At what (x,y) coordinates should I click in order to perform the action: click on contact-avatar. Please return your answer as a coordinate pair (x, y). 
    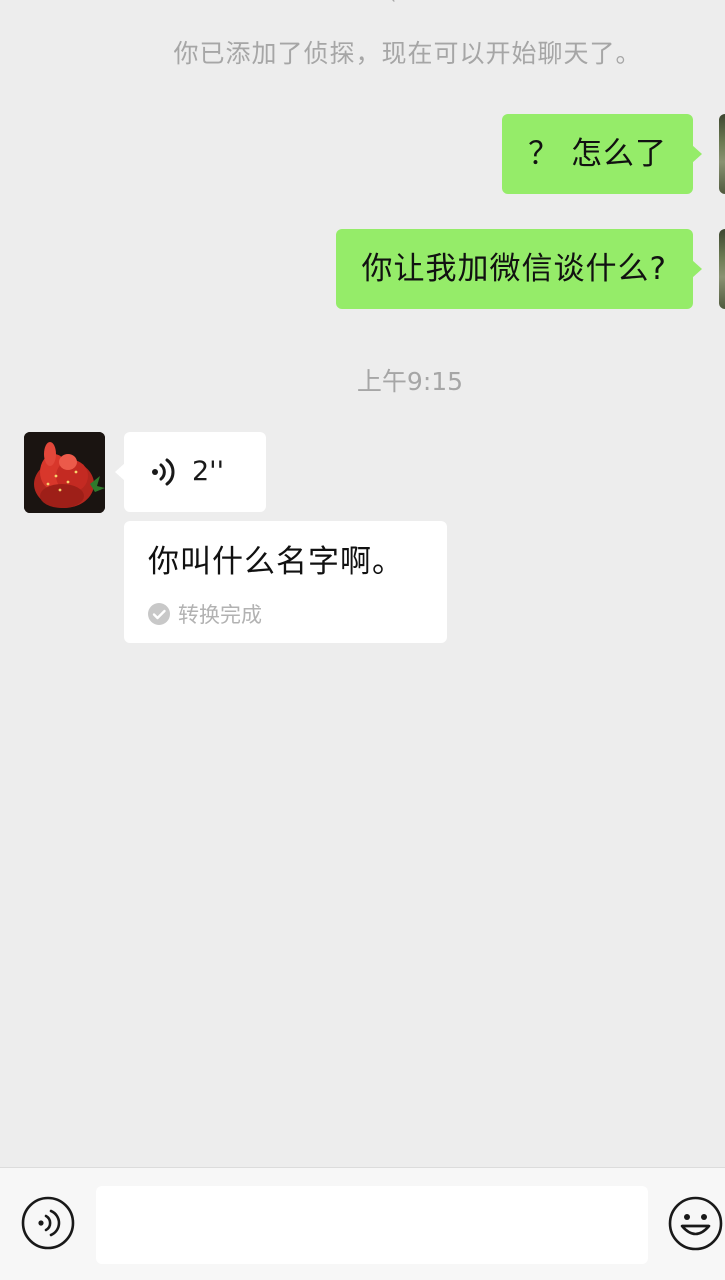
    Looking at the image, I should click on (64, 472).